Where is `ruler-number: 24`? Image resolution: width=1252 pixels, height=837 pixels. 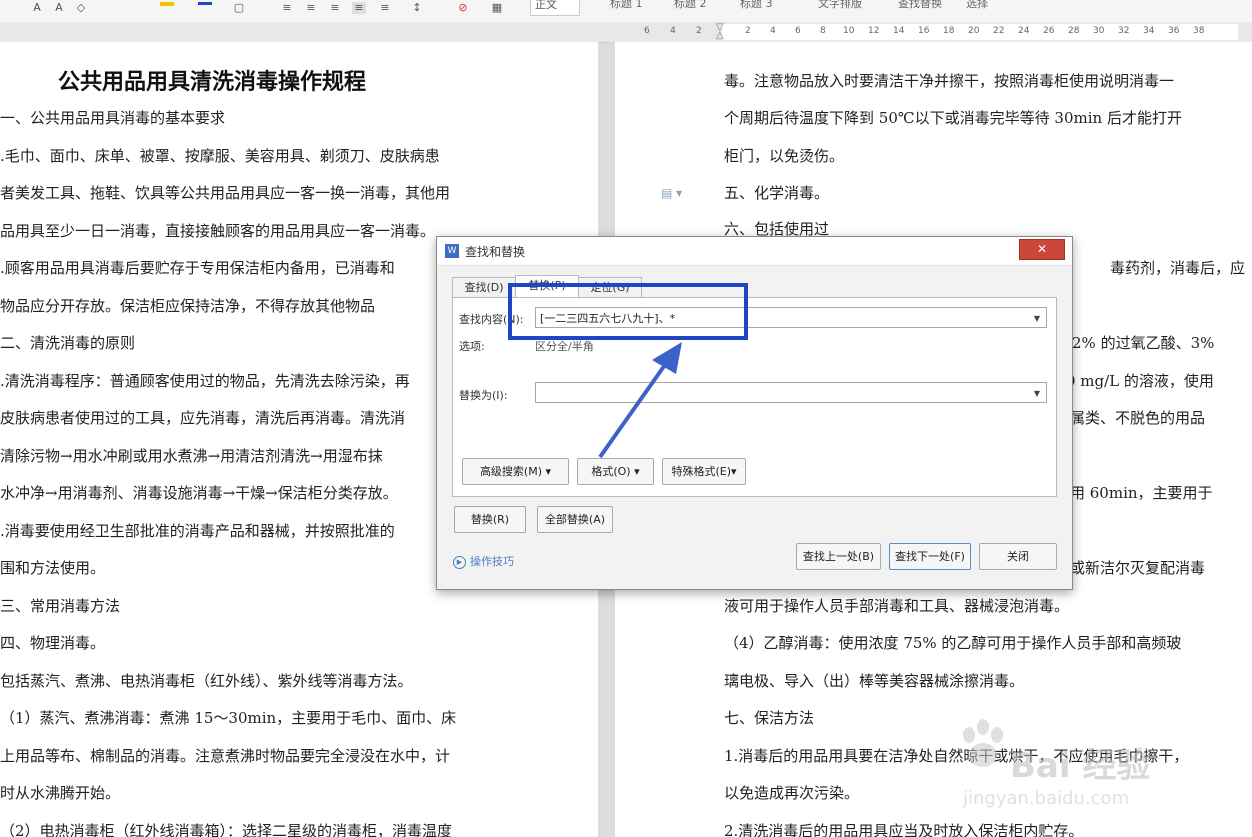
ruler-number: 24 is located at coordinates (1024, 31).